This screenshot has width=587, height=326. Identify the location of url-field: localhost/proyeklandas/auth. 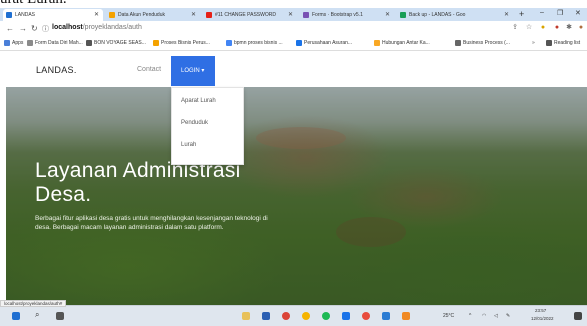
(97, 27).